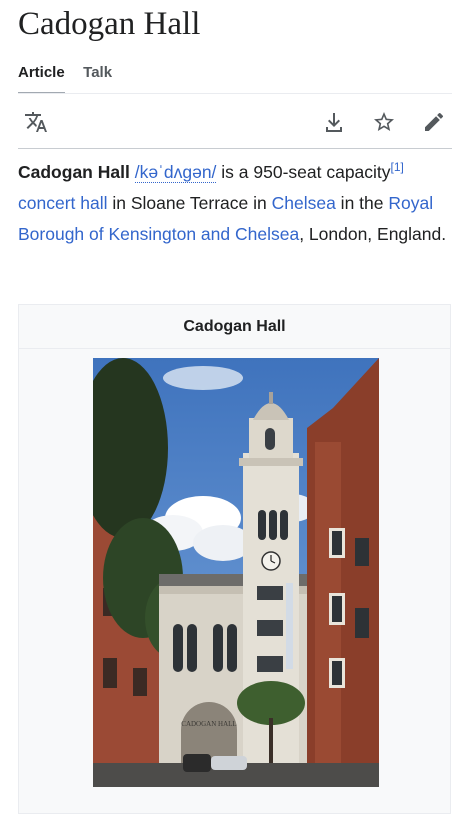  What do you see at coordinates (109, 24) in the screenshot?
I see `page-title: Cadogan Hall` at bounding box center [109, 24].